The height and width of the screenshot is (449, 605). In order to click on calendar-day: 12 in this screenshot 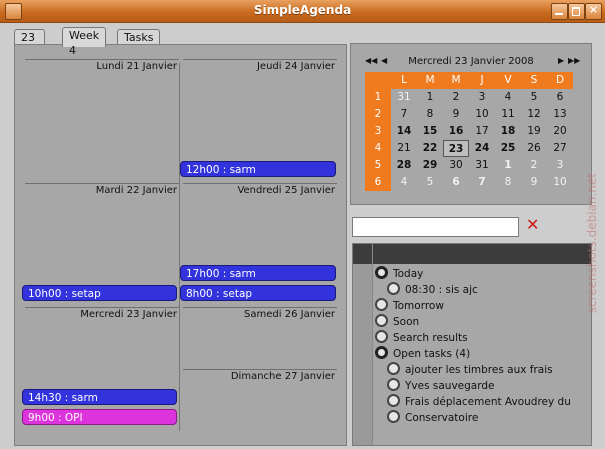, I will do `click(534, 114)`.